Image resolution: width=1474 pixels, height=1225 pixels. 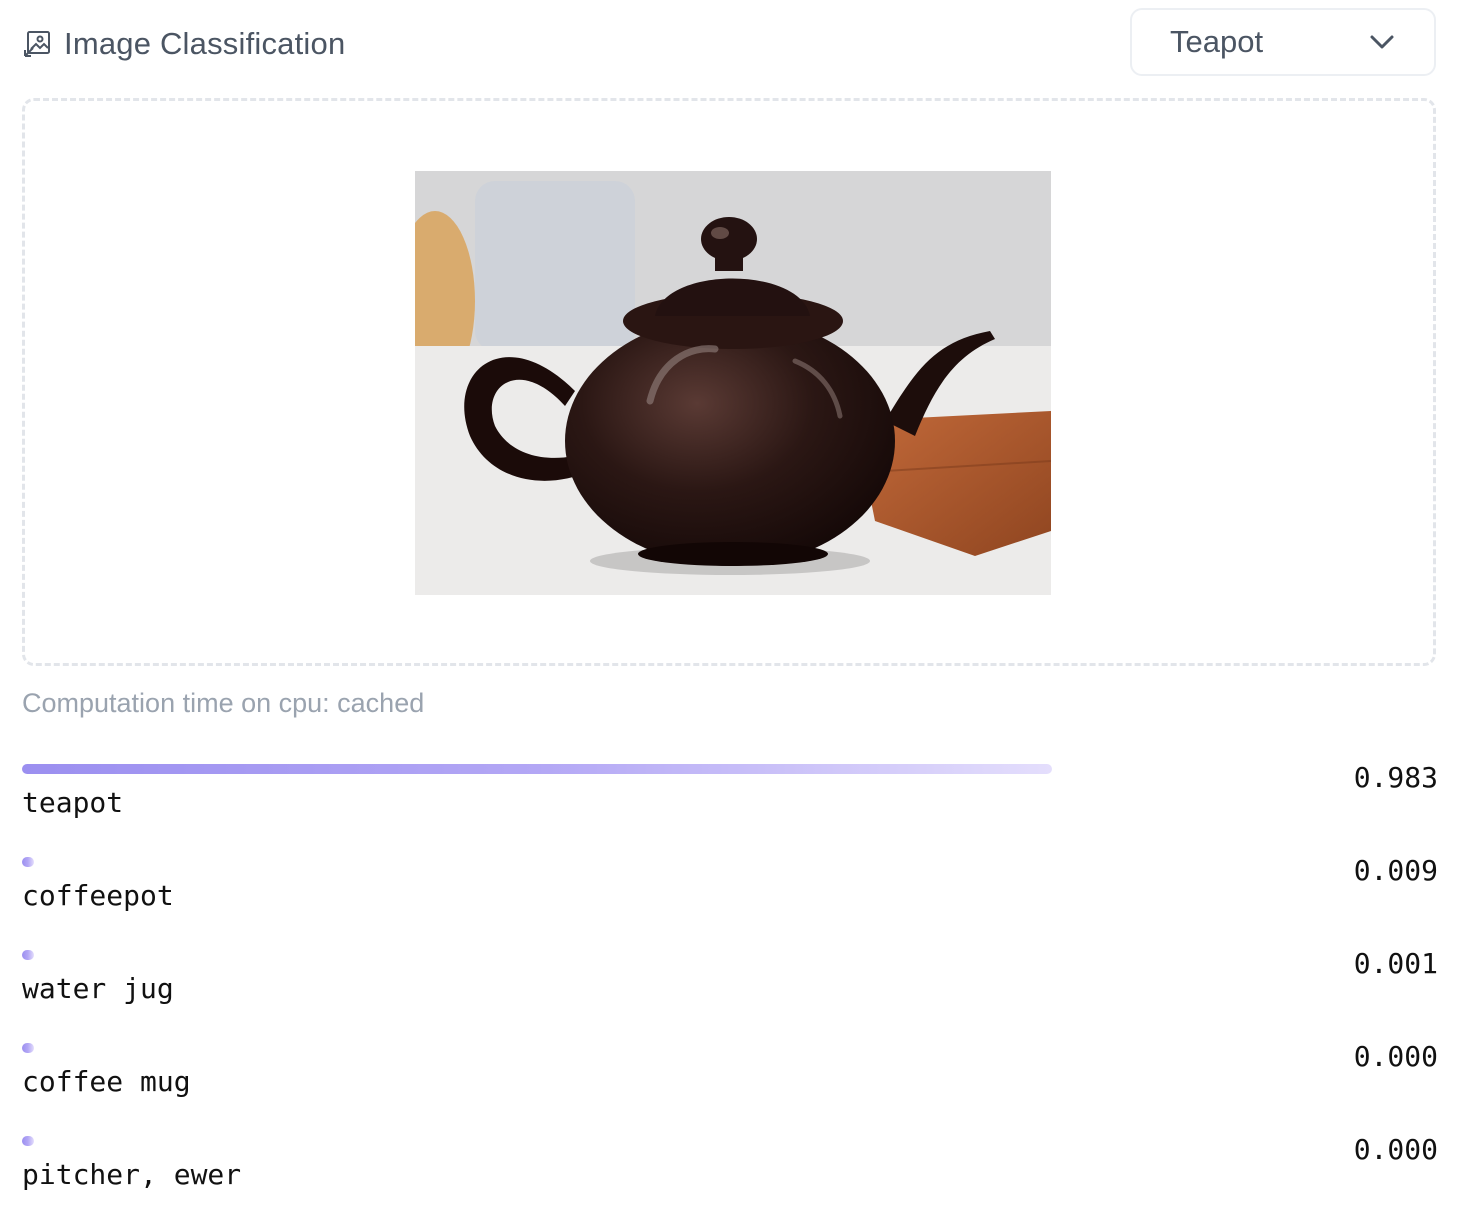 What do you see at coordinates (730, 1085) in the screenshot?
I see `result-row: coffee mug 0.000` at bounding box center [730, 1085].